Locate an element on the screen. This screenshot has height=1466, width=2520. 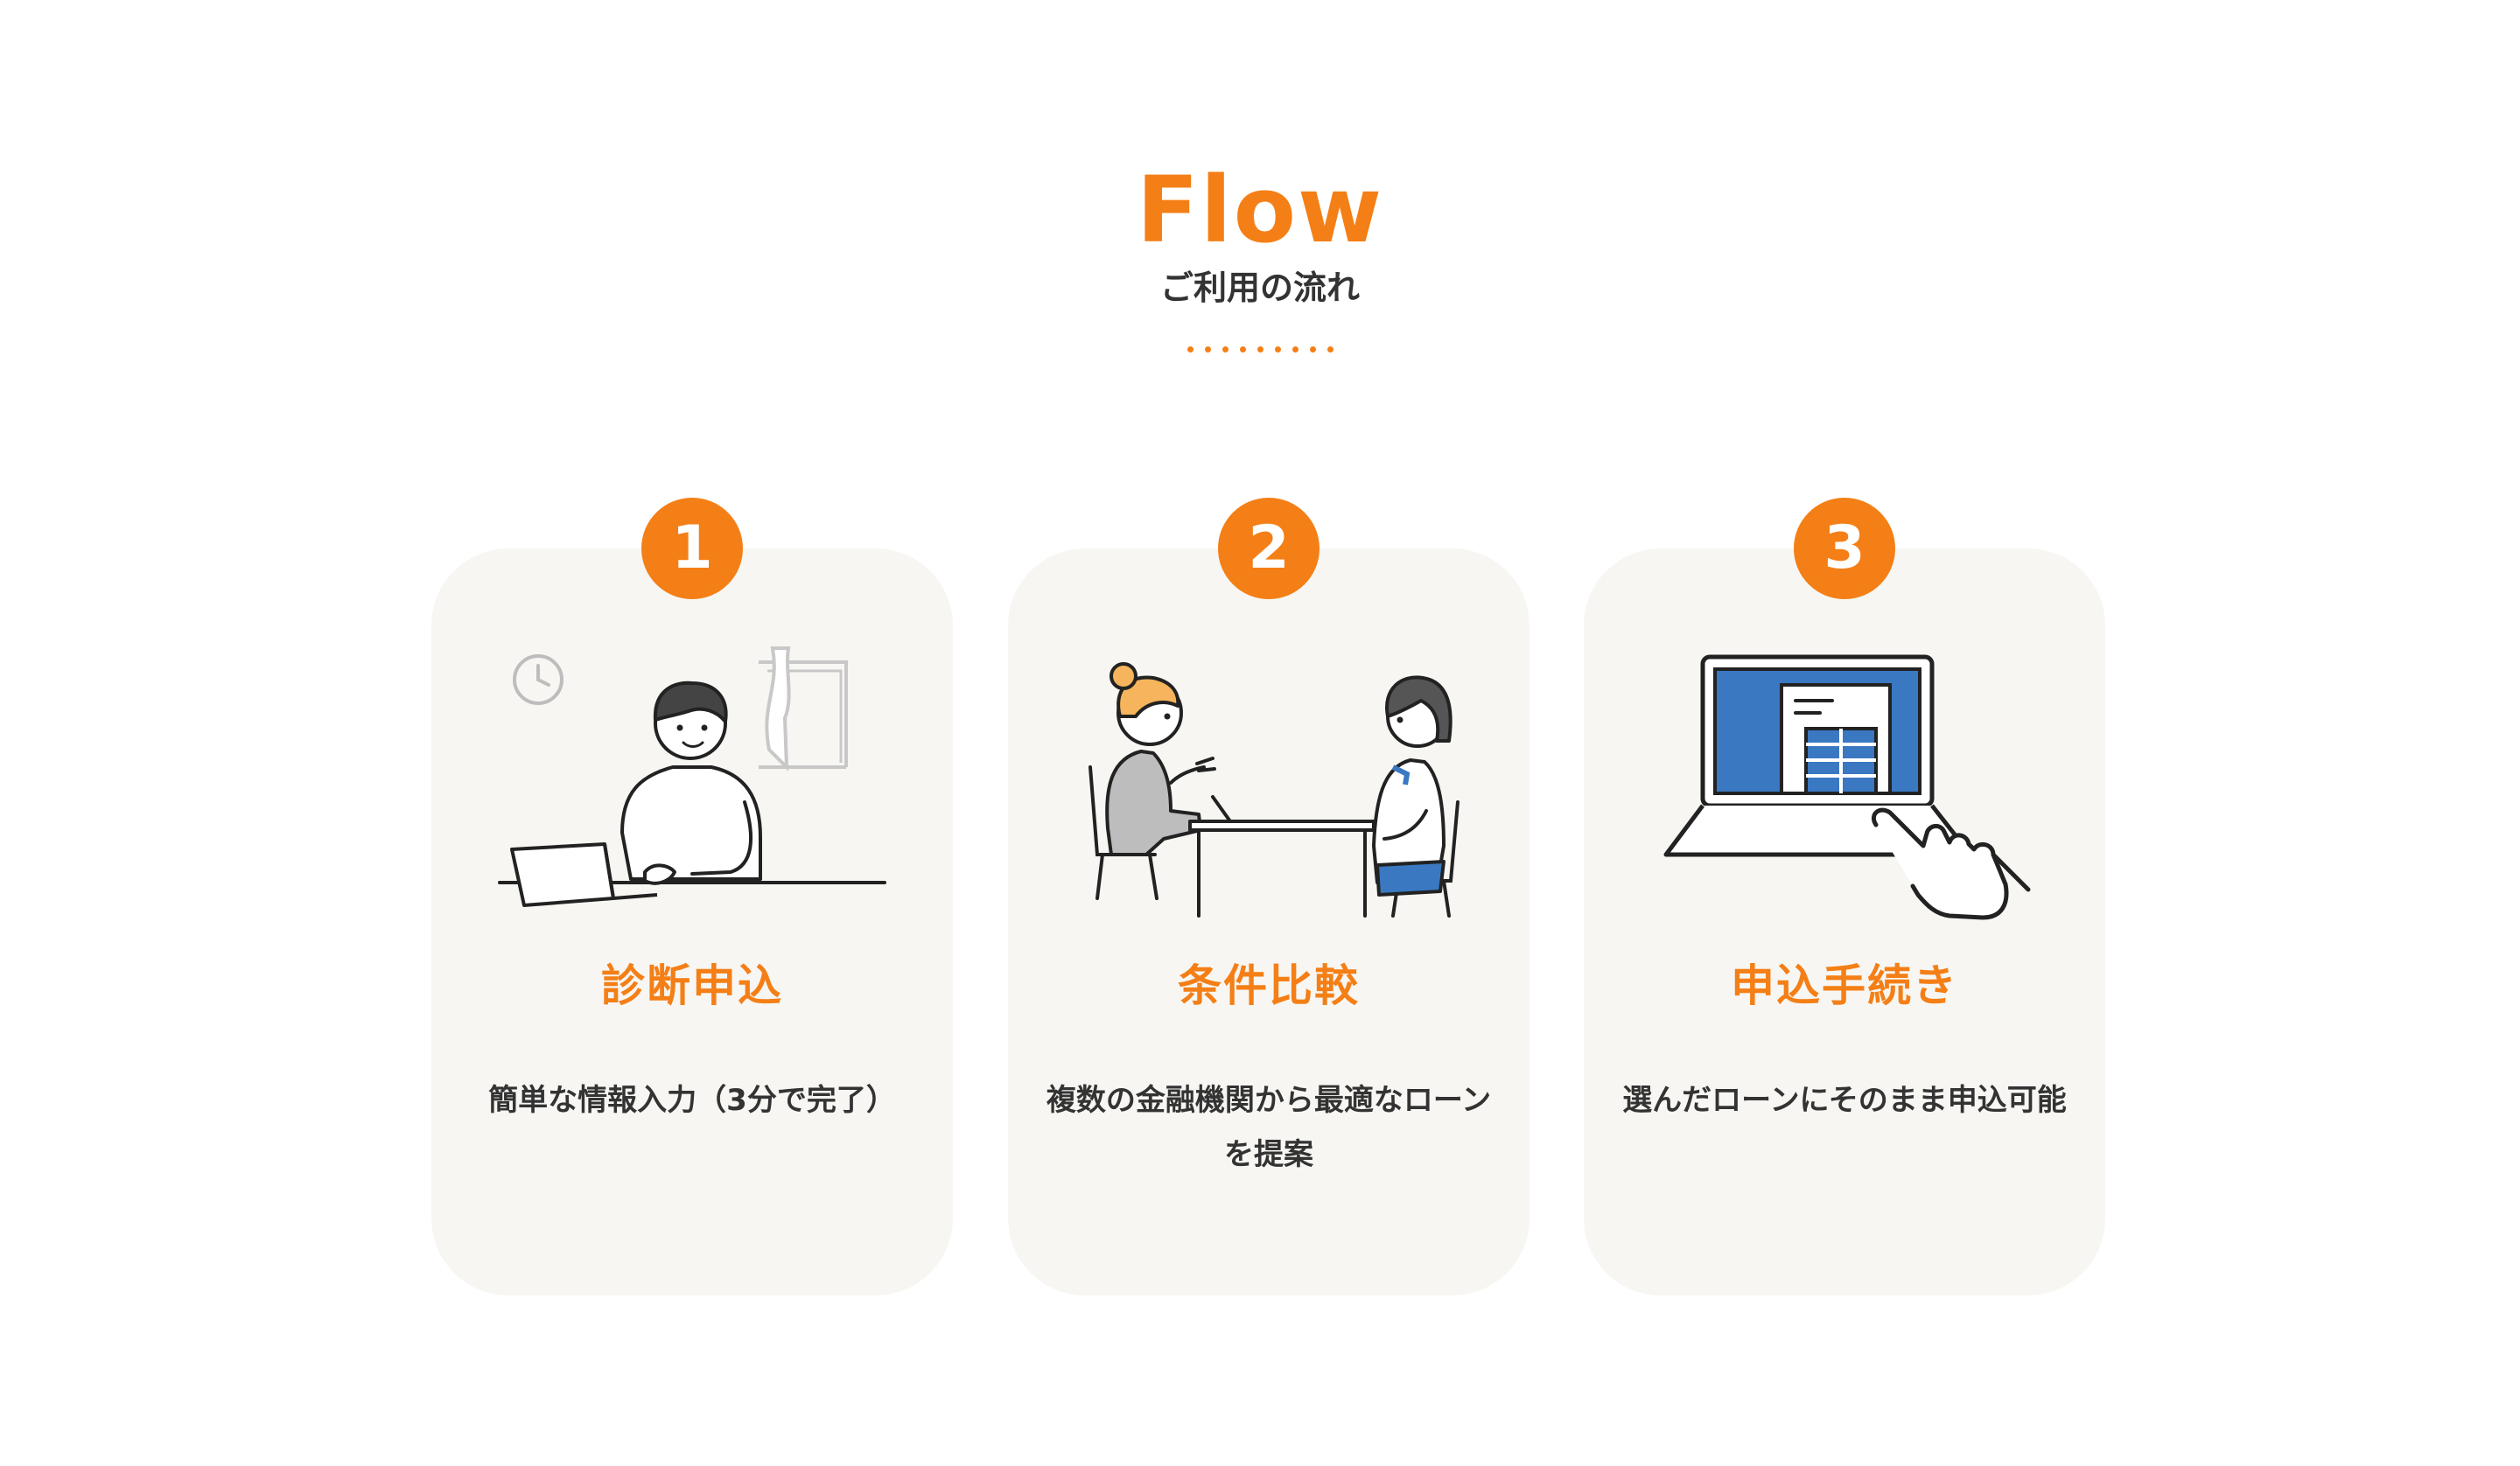
step-card-1: 1 診断申込 簡単な情報入力（3分で完了） is located at coordinates (692, 897).